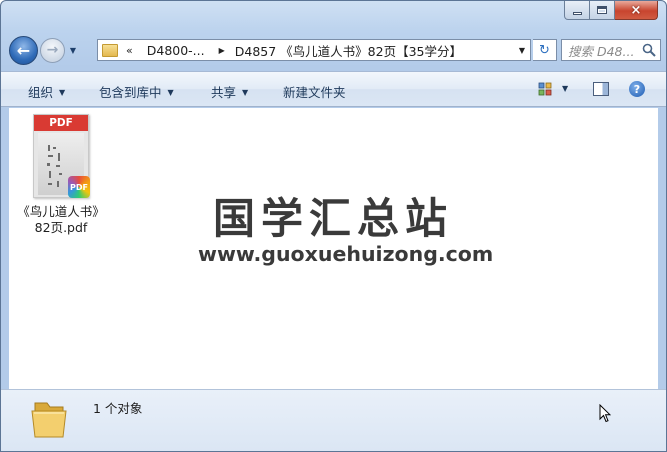  I want to click on file-name: 《鸟儿道人书》 82页.pdf, so click(61, 220).